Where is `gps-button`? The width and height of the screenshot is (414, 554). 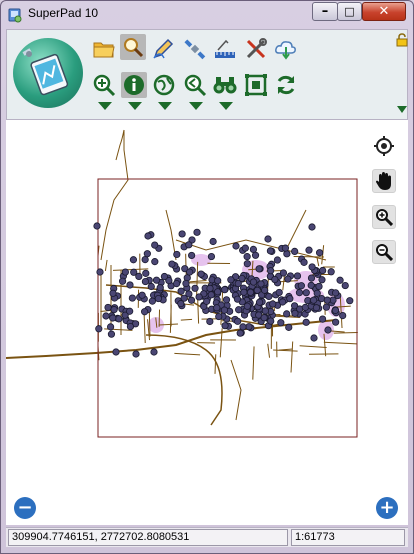
gps-button is located at coordinates (195, 49).